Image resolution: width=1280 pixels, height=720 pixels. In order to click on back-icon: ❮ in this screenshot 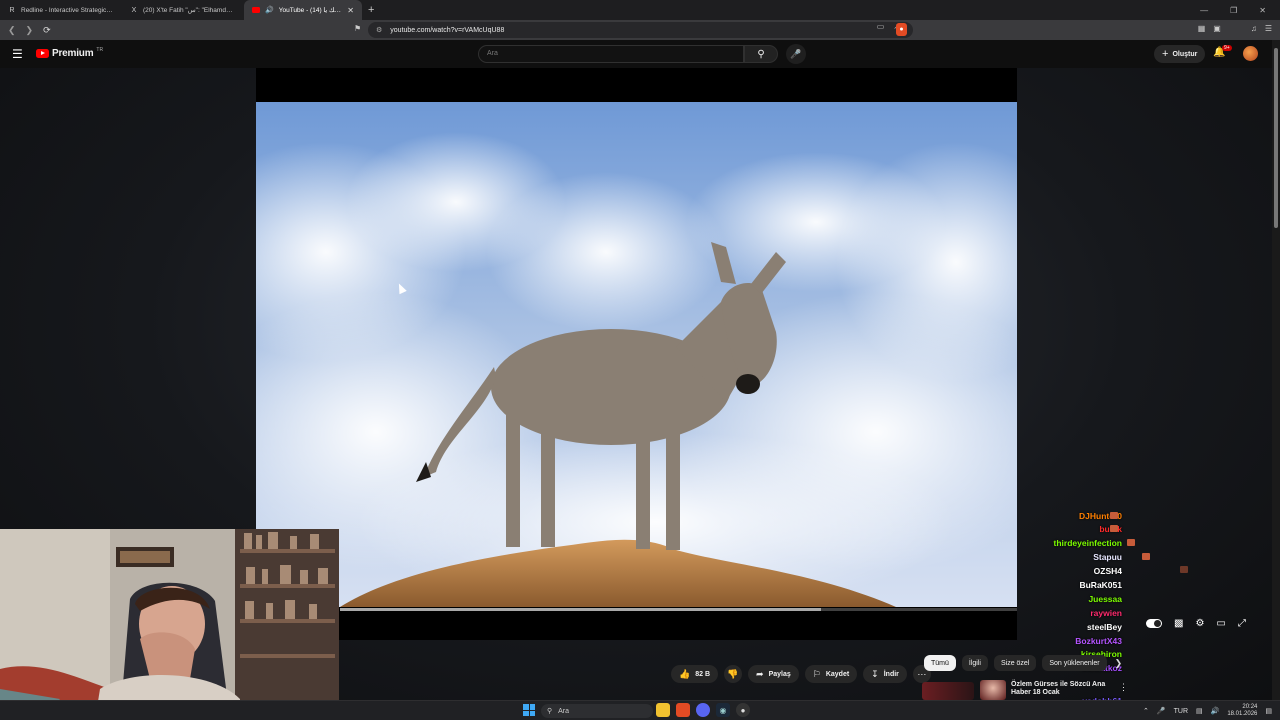, I will do `click(12, 30)`.